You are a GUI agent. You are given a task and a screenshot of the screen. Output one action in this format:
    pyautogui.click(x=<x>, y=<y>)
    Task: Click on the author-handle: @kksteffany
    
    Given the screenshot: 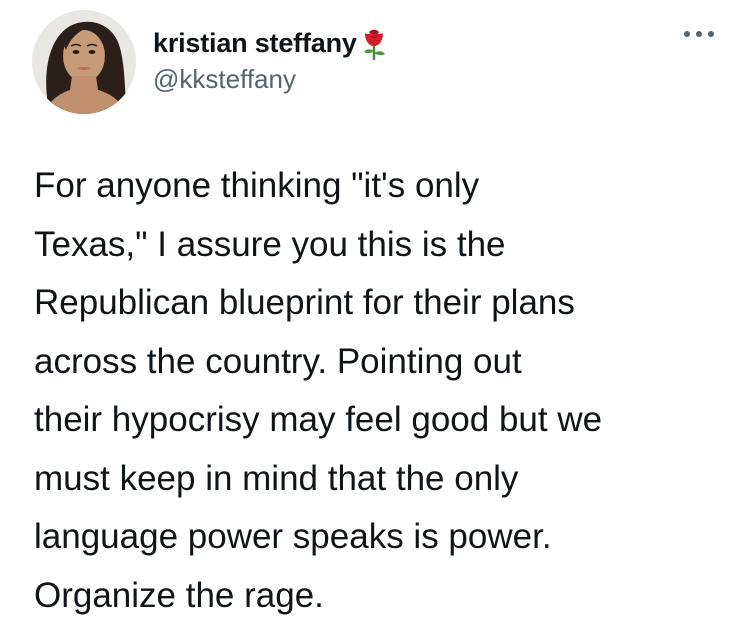 What is the action you would take?
    pyautogui.click(x=224, y=79)
    